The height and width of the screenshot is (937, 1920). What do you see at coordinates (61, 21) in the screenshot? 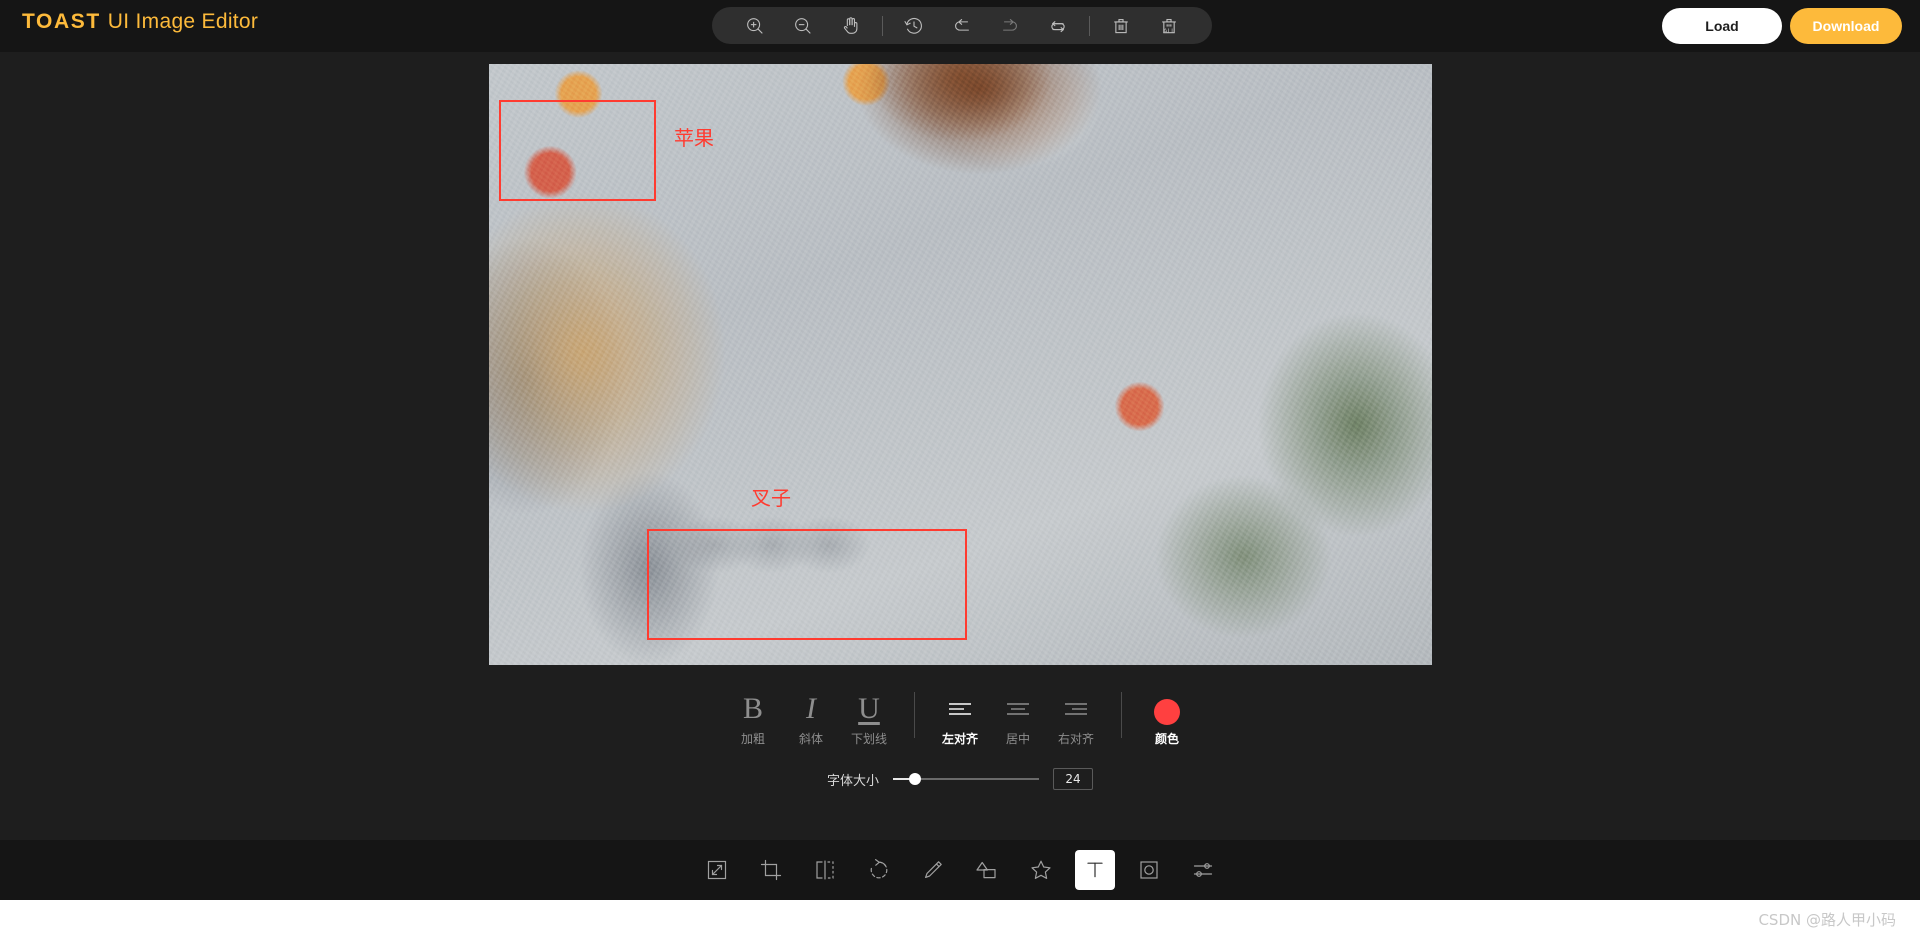
I see `logo-brand-text: TOAST` at bounding box center [61, 21].